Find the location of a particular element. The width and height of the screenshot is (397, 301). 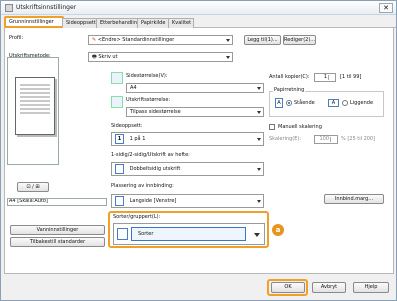

copies-range: [1 til 99] is located at coordinates (351, 77).